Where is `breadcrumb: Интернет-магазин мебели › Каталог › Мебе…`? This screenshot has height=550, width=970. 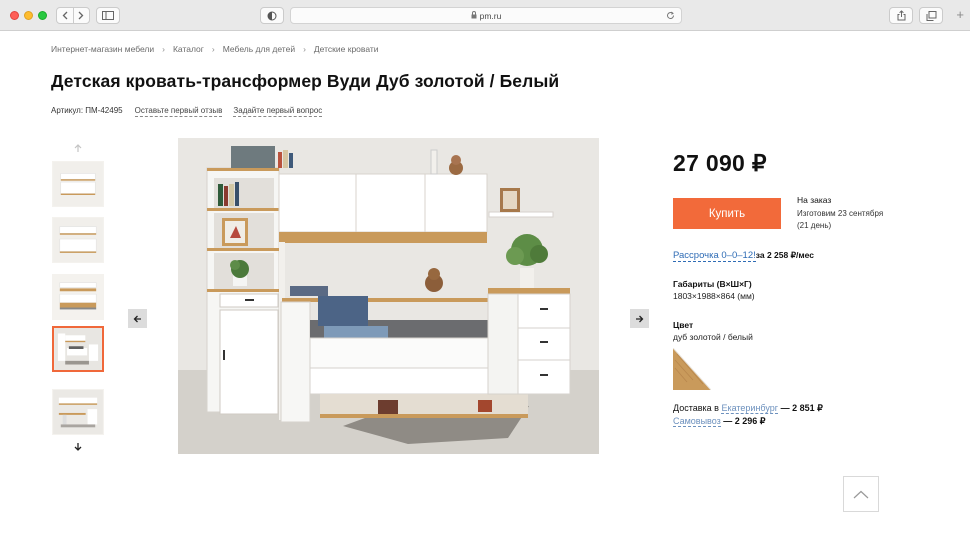 breadcrumb: Интернет-магазин мебели › Каталог › Мебе… is located at coordinates (215, 49).